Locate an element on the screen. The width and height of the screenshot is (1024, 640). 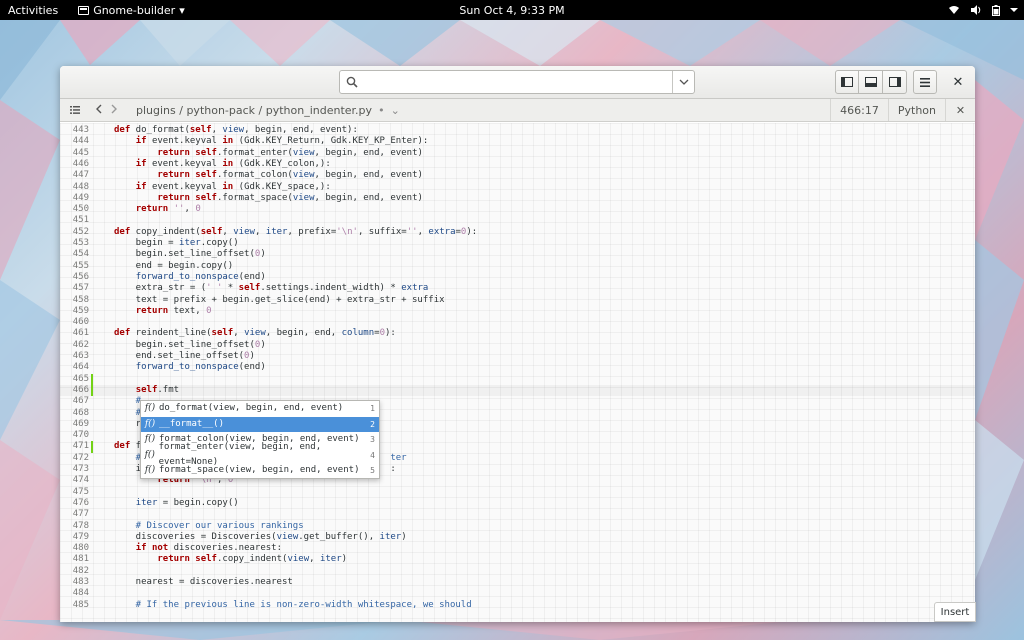
modified-indicator: • is located at coordinates (381, 110).